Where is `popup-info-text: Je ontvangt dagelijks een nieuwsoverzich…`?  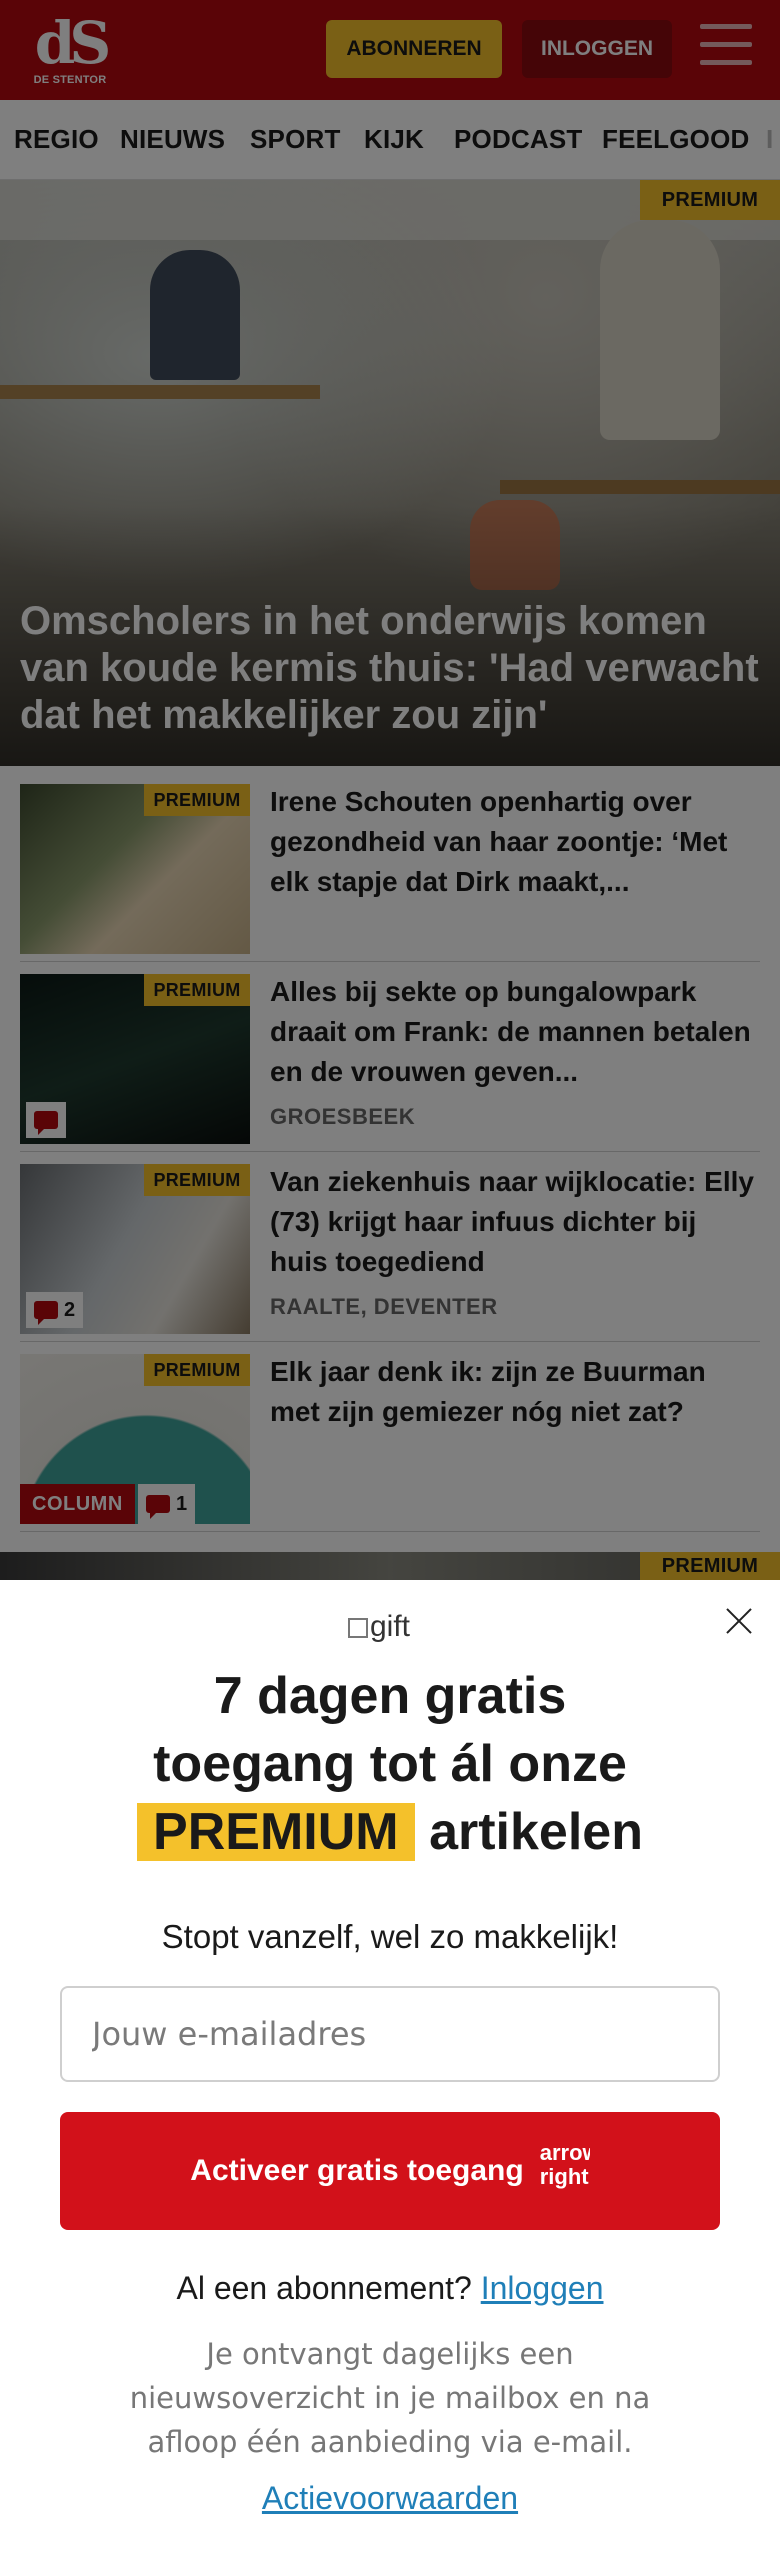
popup-info-text: Je ontvangt dagelijks een nieuwsoverzich… is located at coordinates (390, 2398).